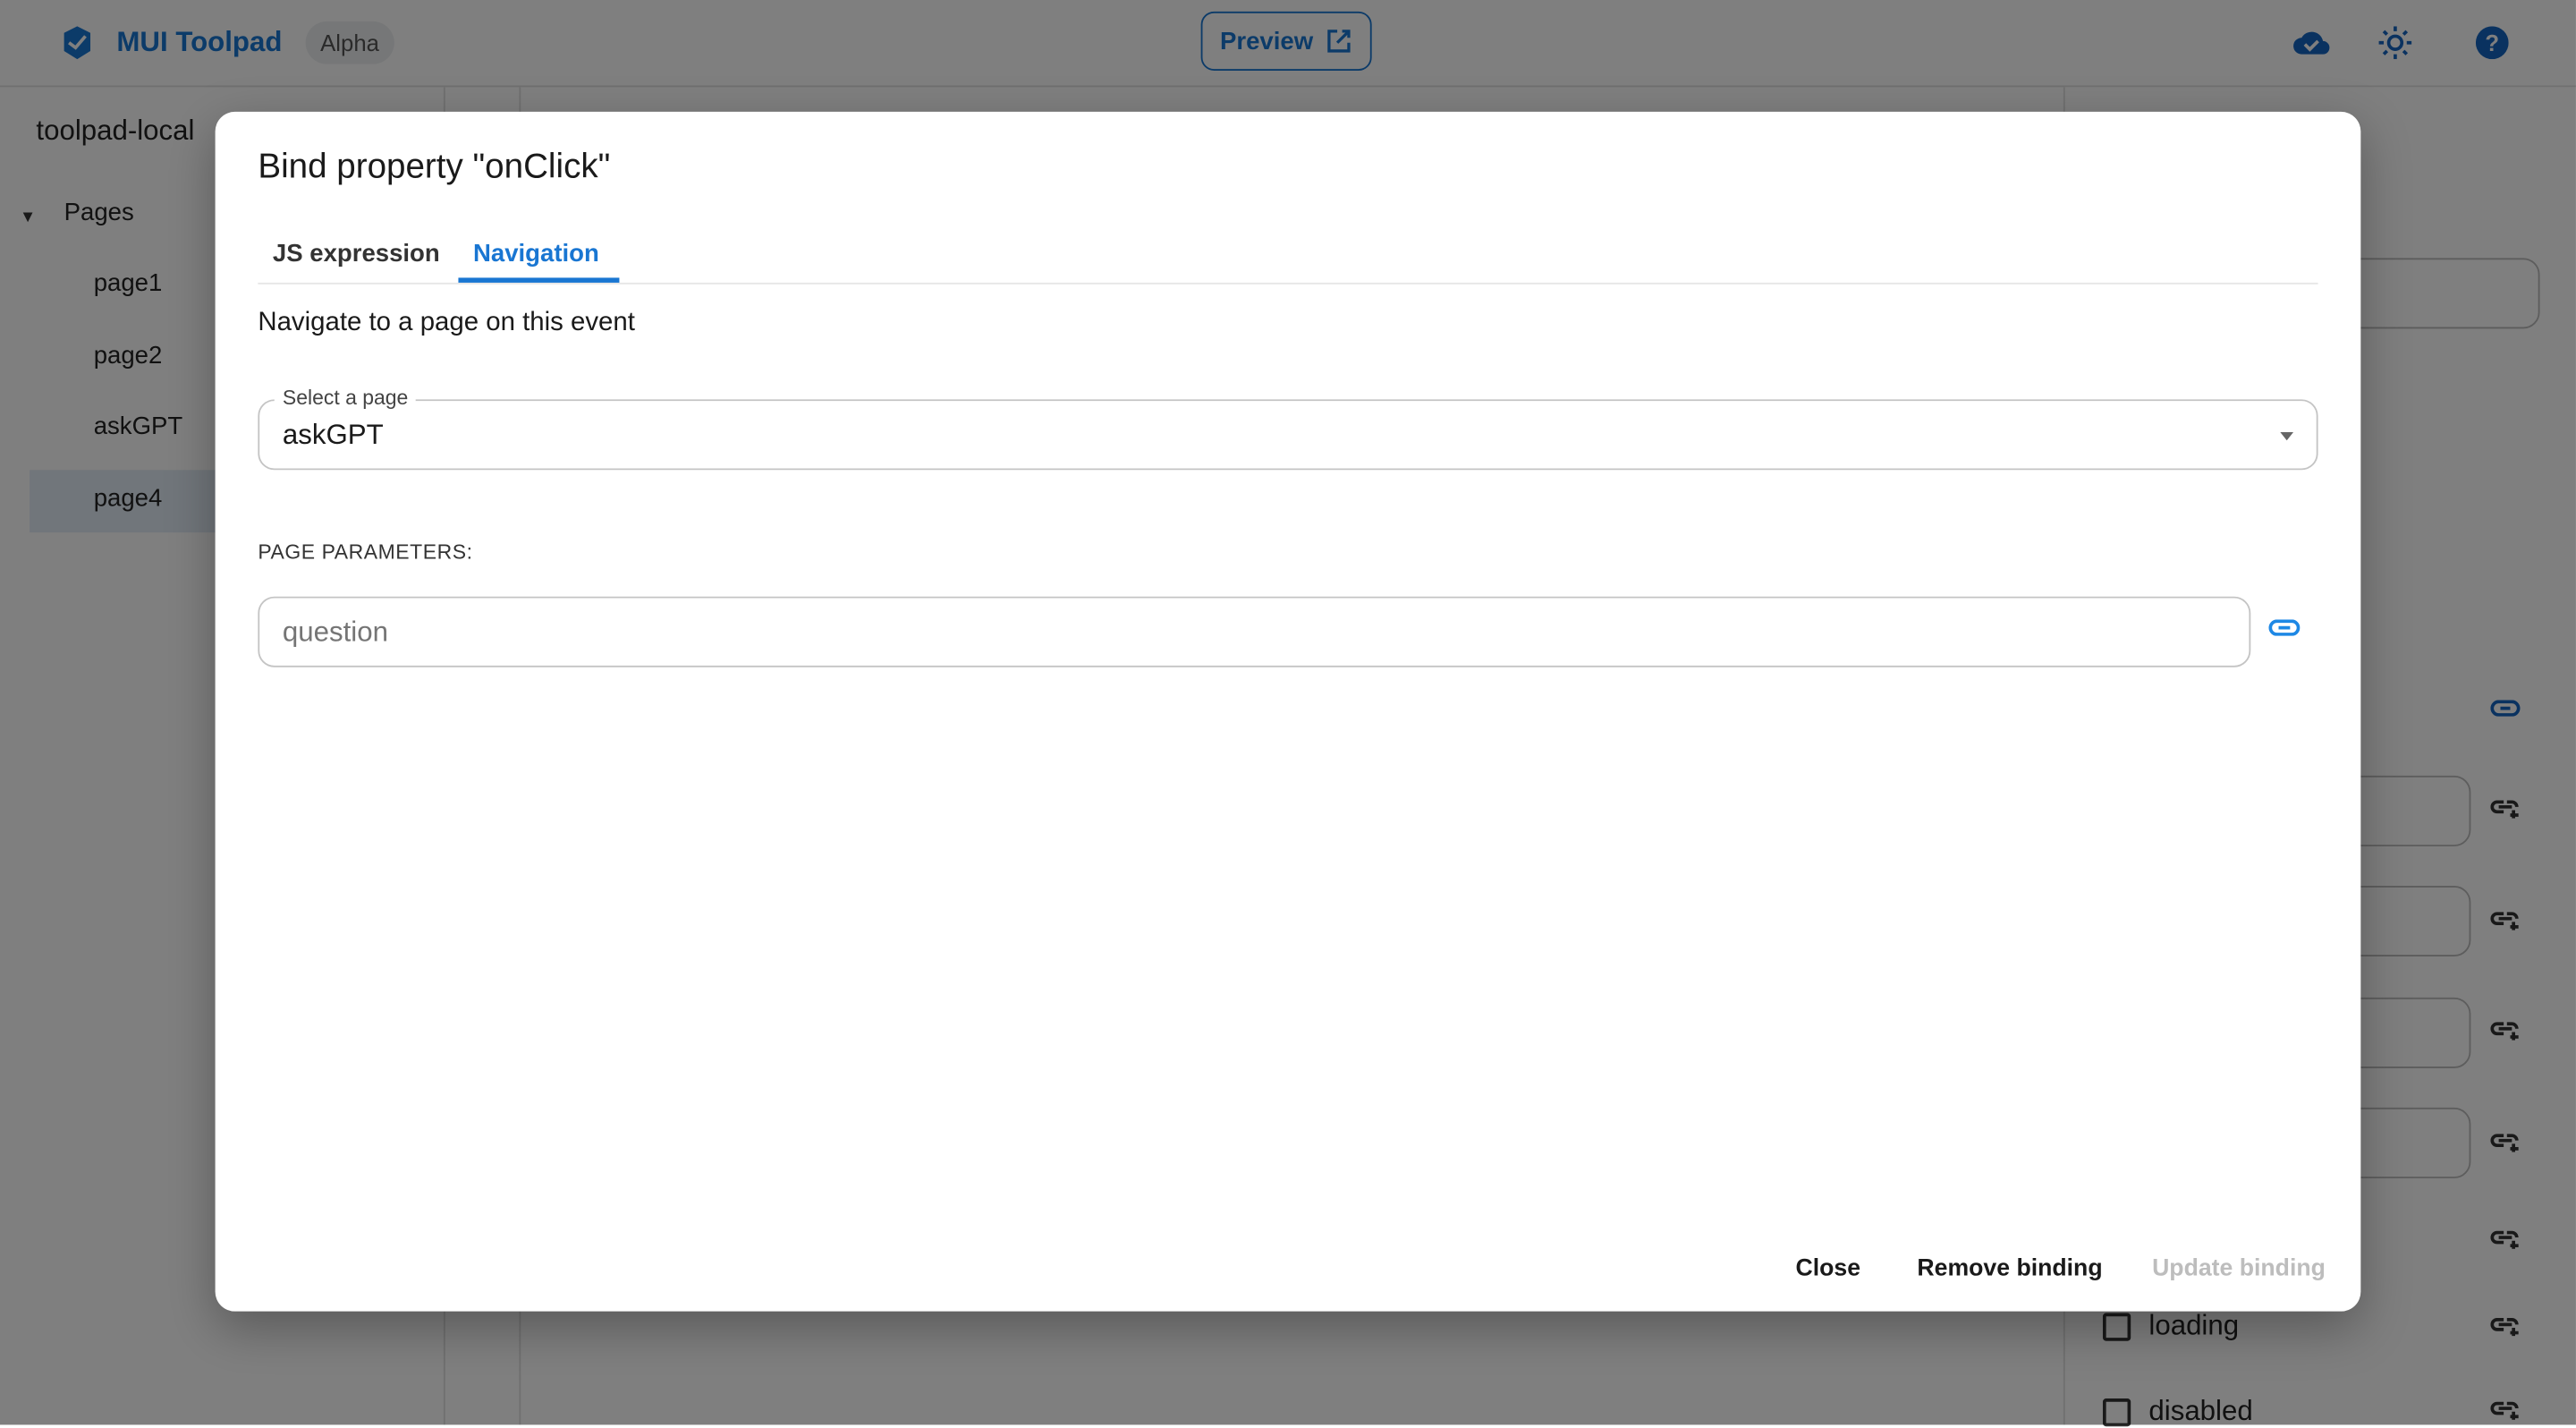 Image resolution: width=2576 pixels, height=1428 pixels. Describe the element at coordinates (536, 254) in the screenshot. I see `tab-navigation: Navigation` at that location.